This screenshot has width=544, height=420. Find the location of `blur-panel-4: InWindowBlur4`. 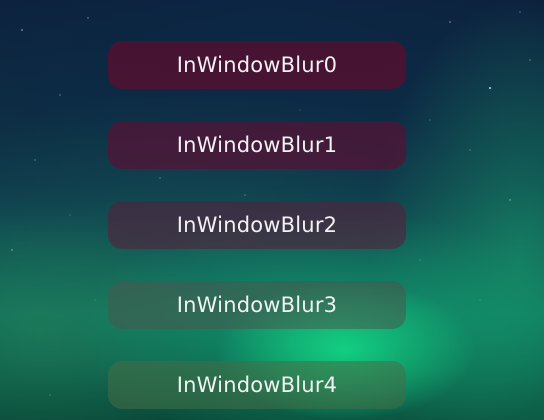

blur-panel-4: InWindowBlur4 is located at coordinates (257, 385).